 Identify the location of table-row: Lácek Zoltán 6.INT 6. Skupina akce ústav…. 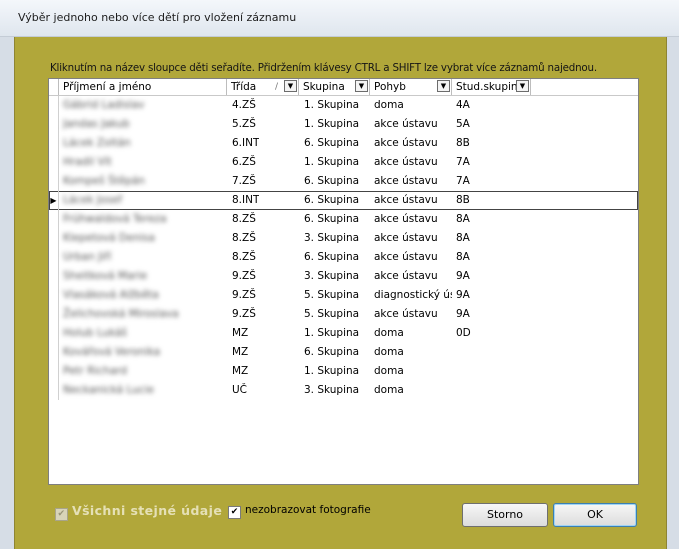
(343, 143).